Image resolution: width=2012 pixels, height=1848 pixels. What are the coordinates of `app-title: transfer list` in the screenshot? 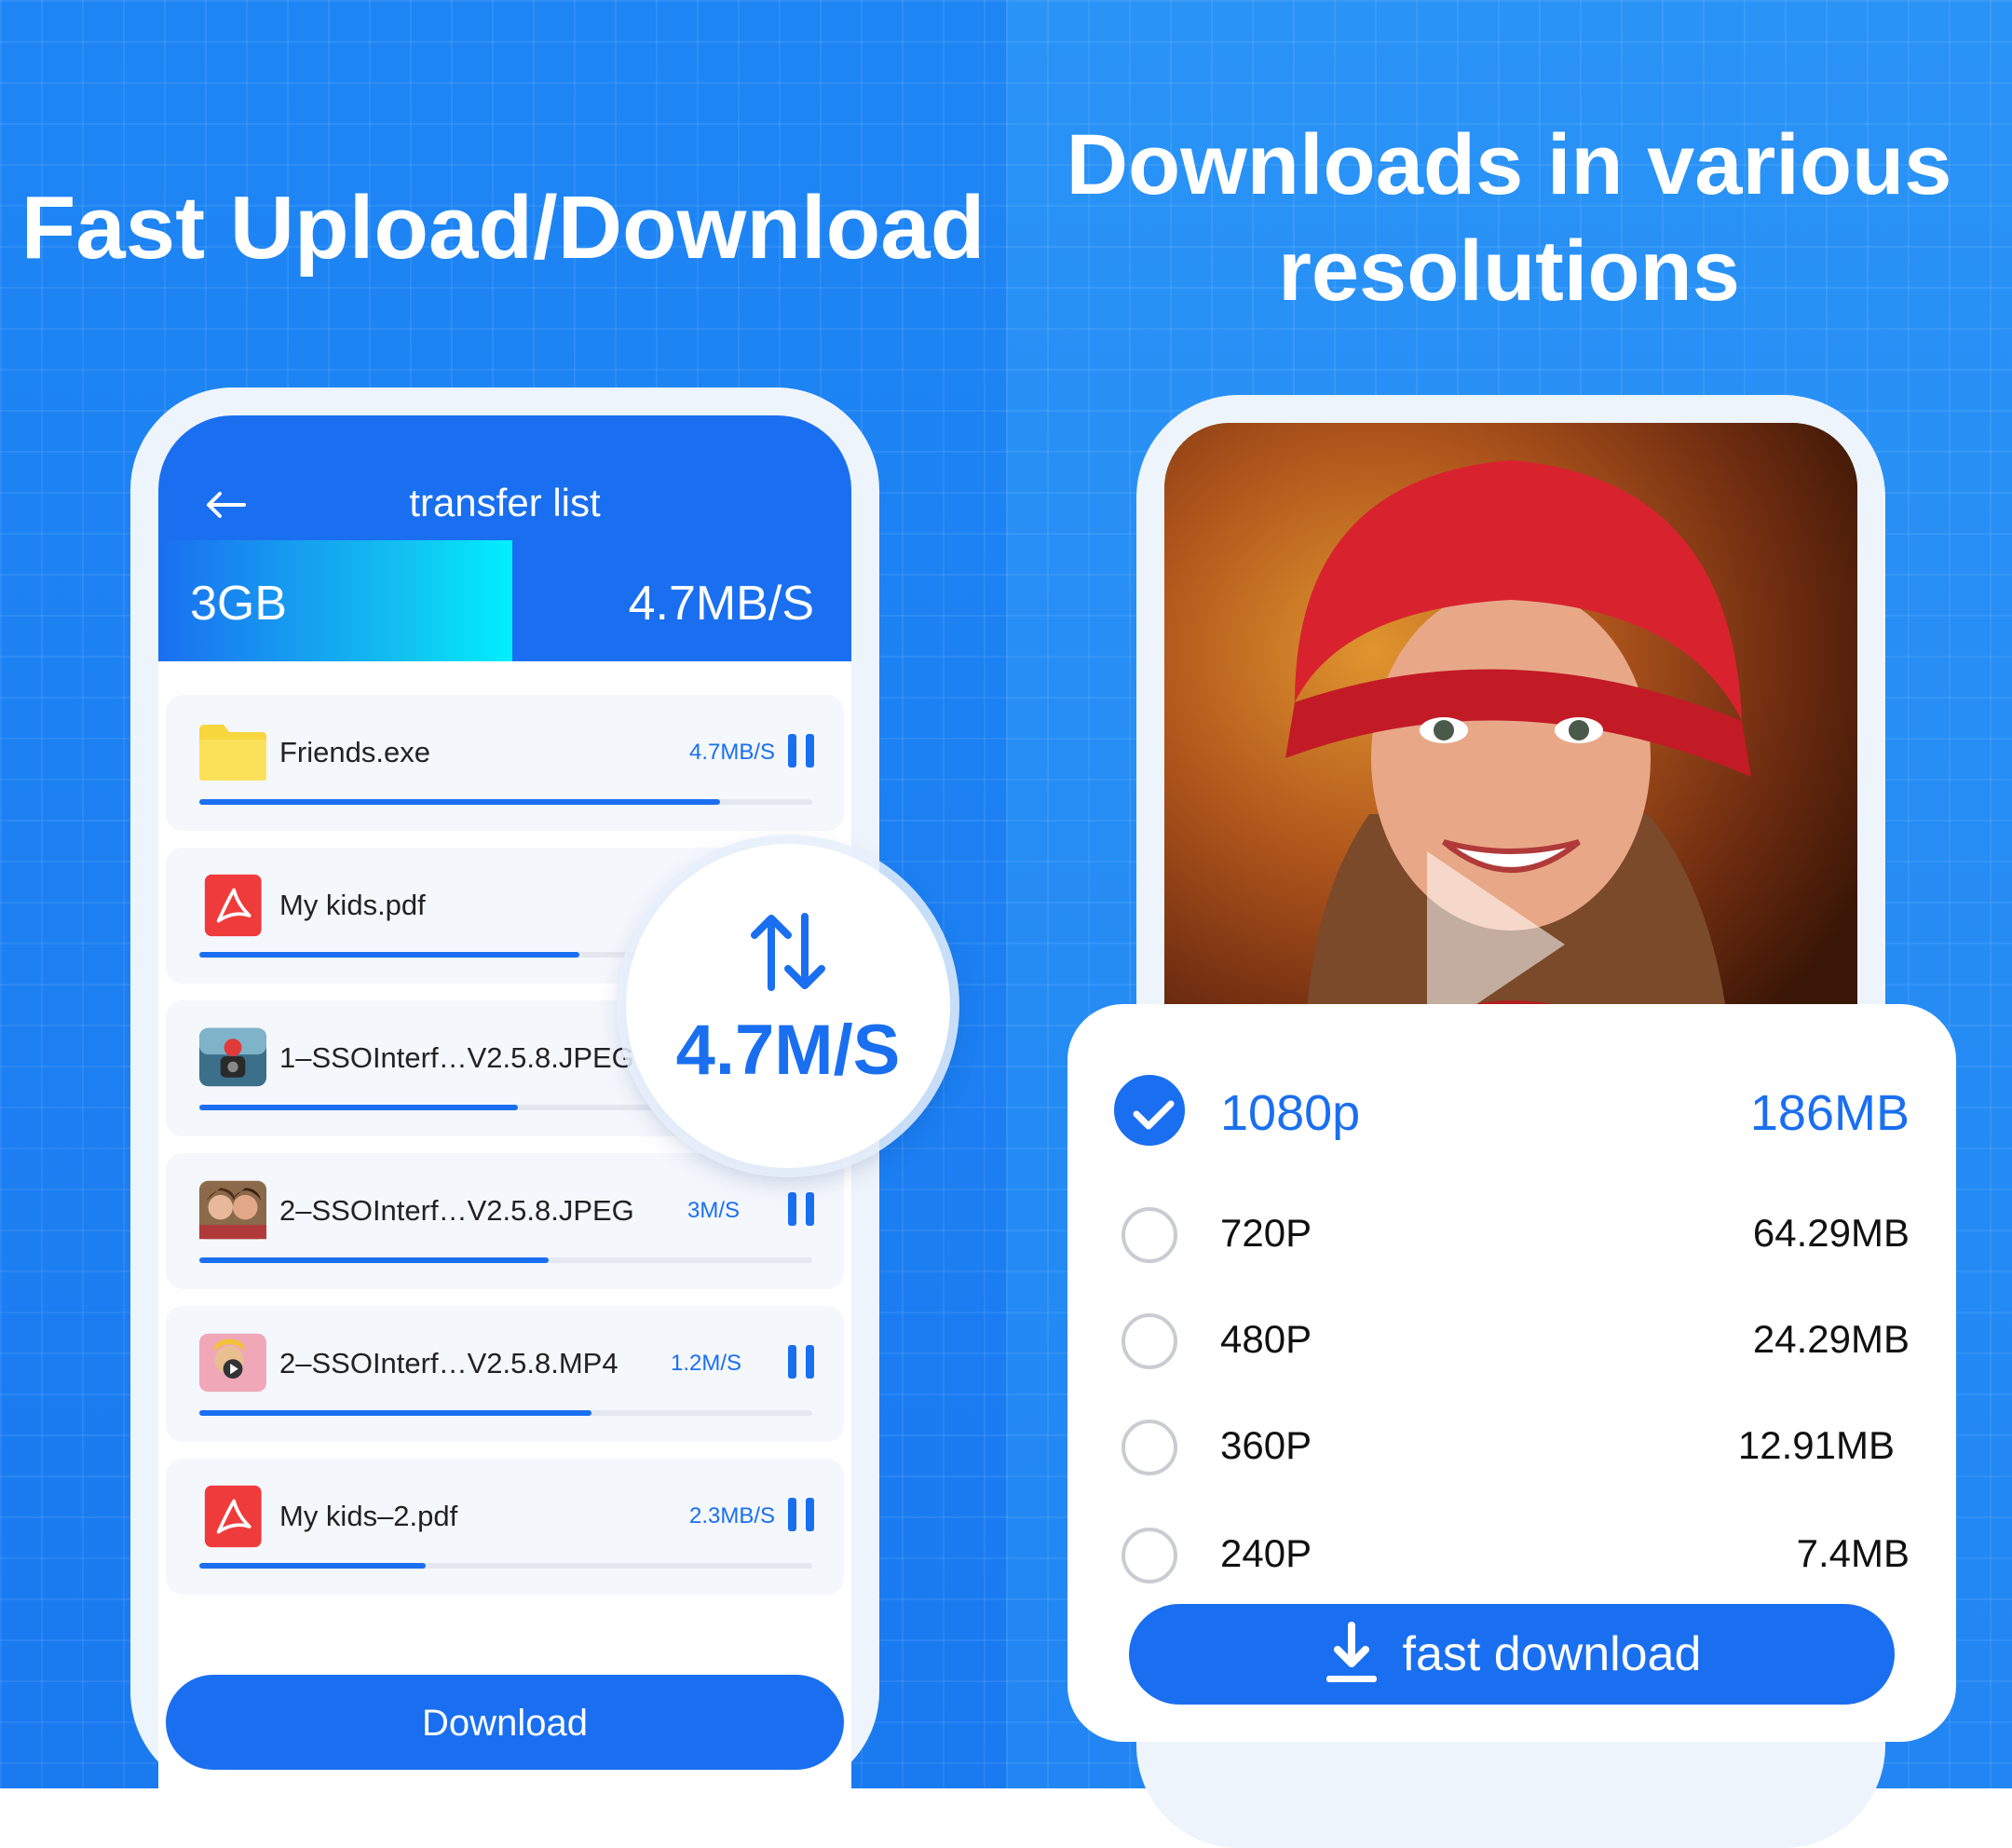 It's located at (505, 503).